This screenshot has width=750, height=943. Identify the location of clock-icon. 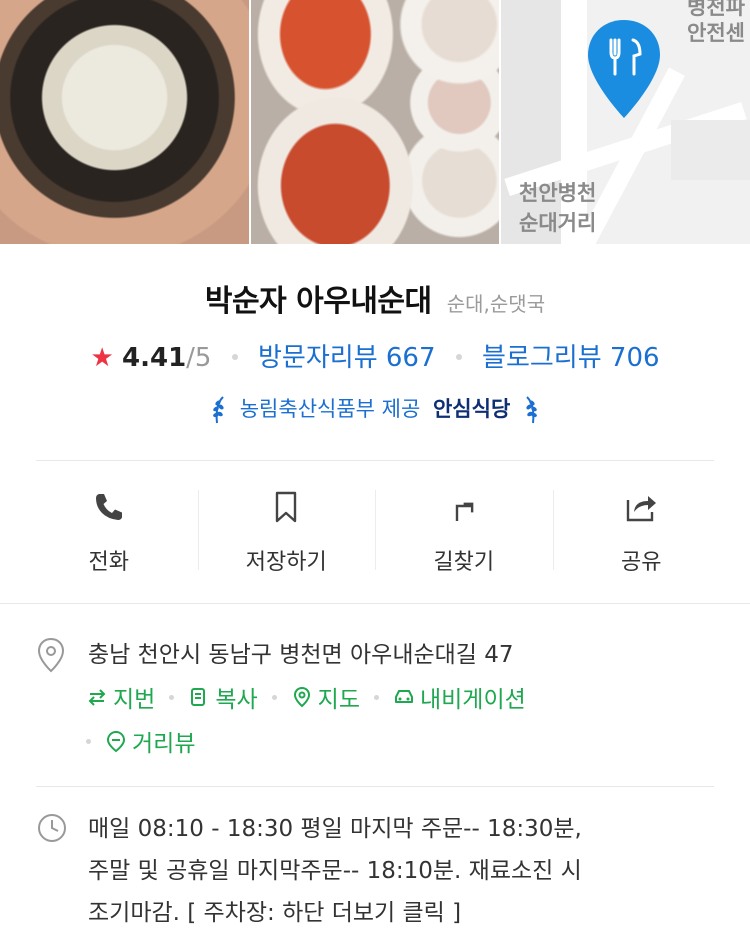
(52, 828).